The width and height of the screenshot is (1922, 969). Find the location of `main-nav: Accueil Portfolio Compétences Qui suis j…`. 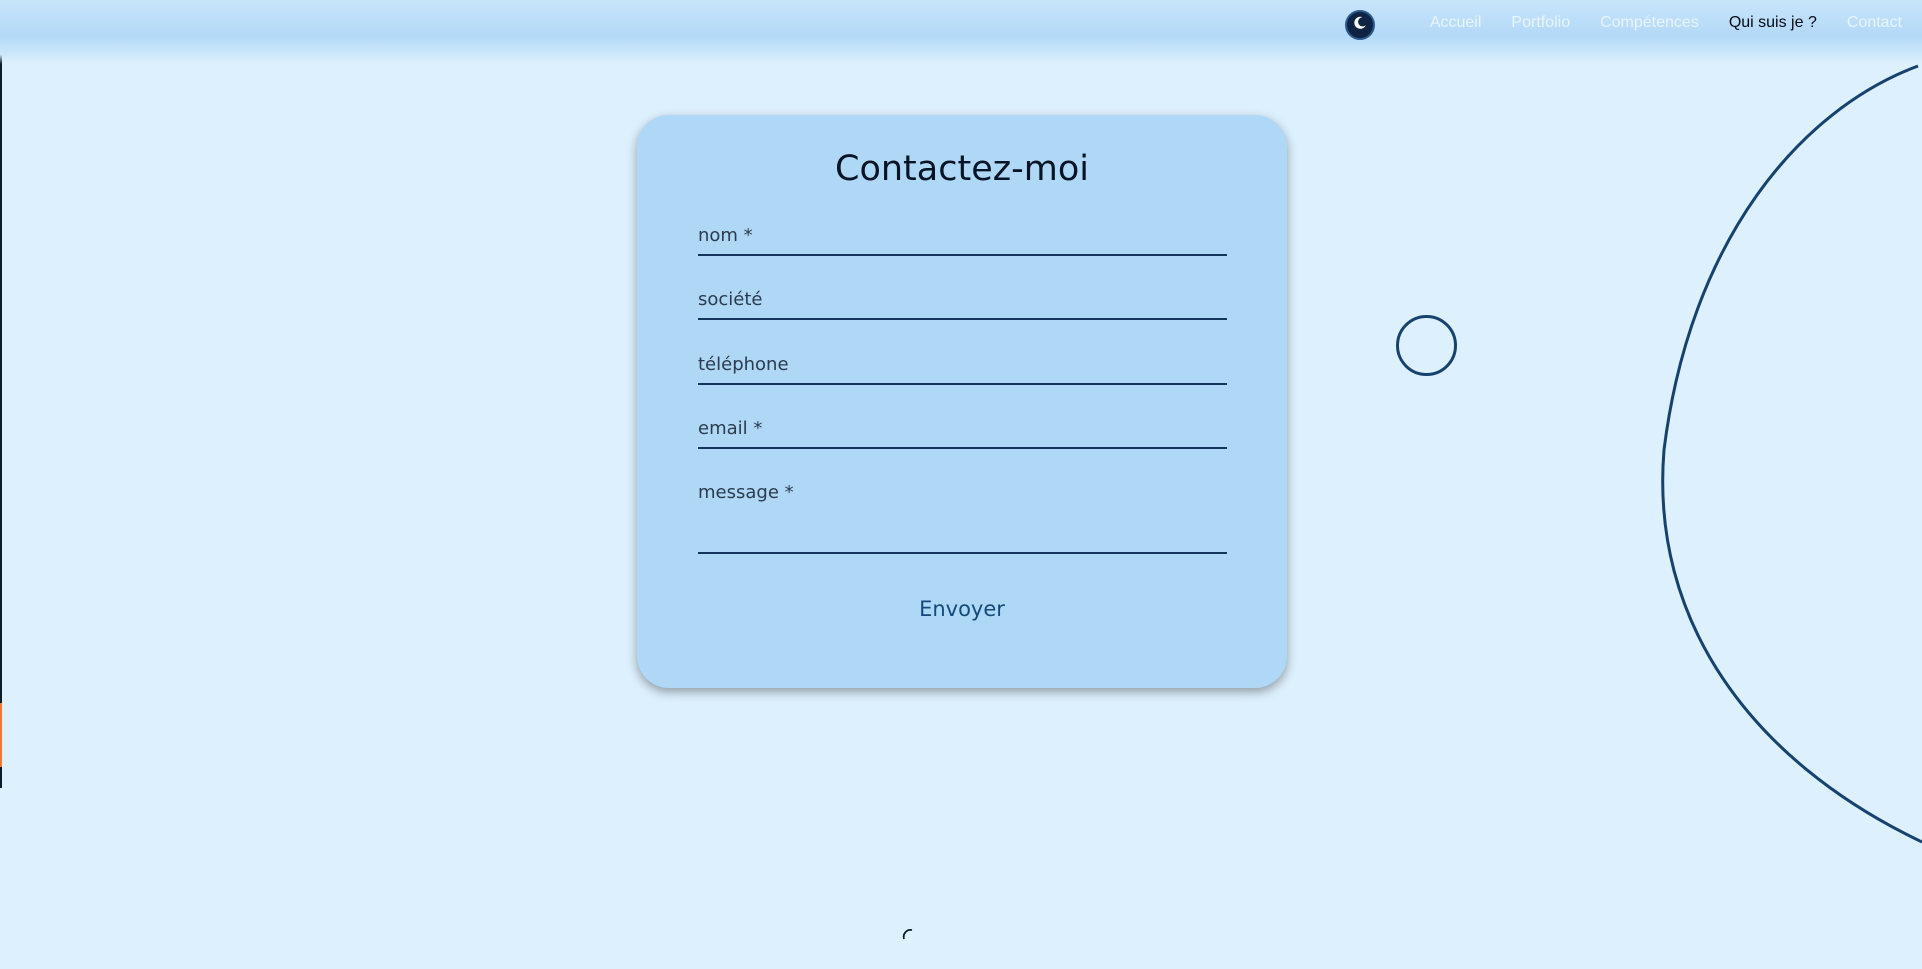

main-nav: Accueil Portfolio Compétences Qui suis j… is located at coordinates (1666, 23).